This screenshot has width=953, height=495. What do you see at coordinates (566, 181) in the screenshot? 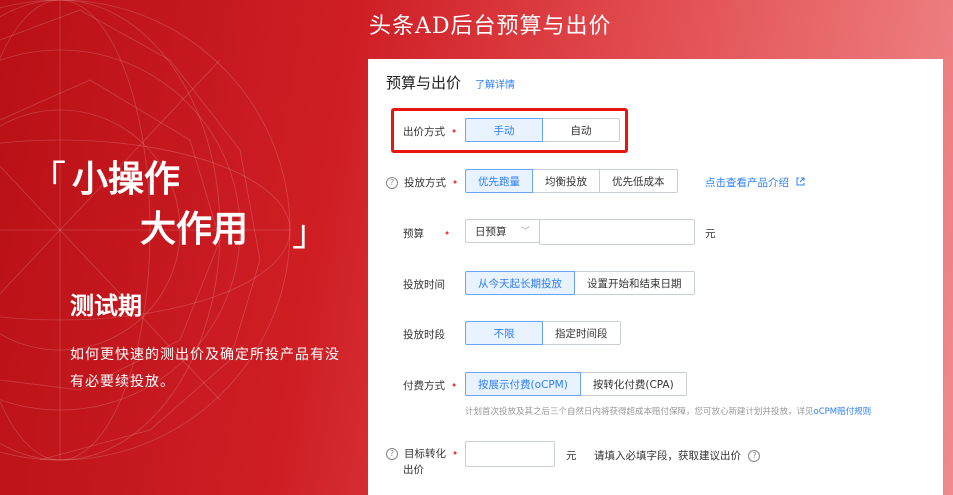
I see `delivery-balanced: 均衡投放` at bounding box center [566, 181].